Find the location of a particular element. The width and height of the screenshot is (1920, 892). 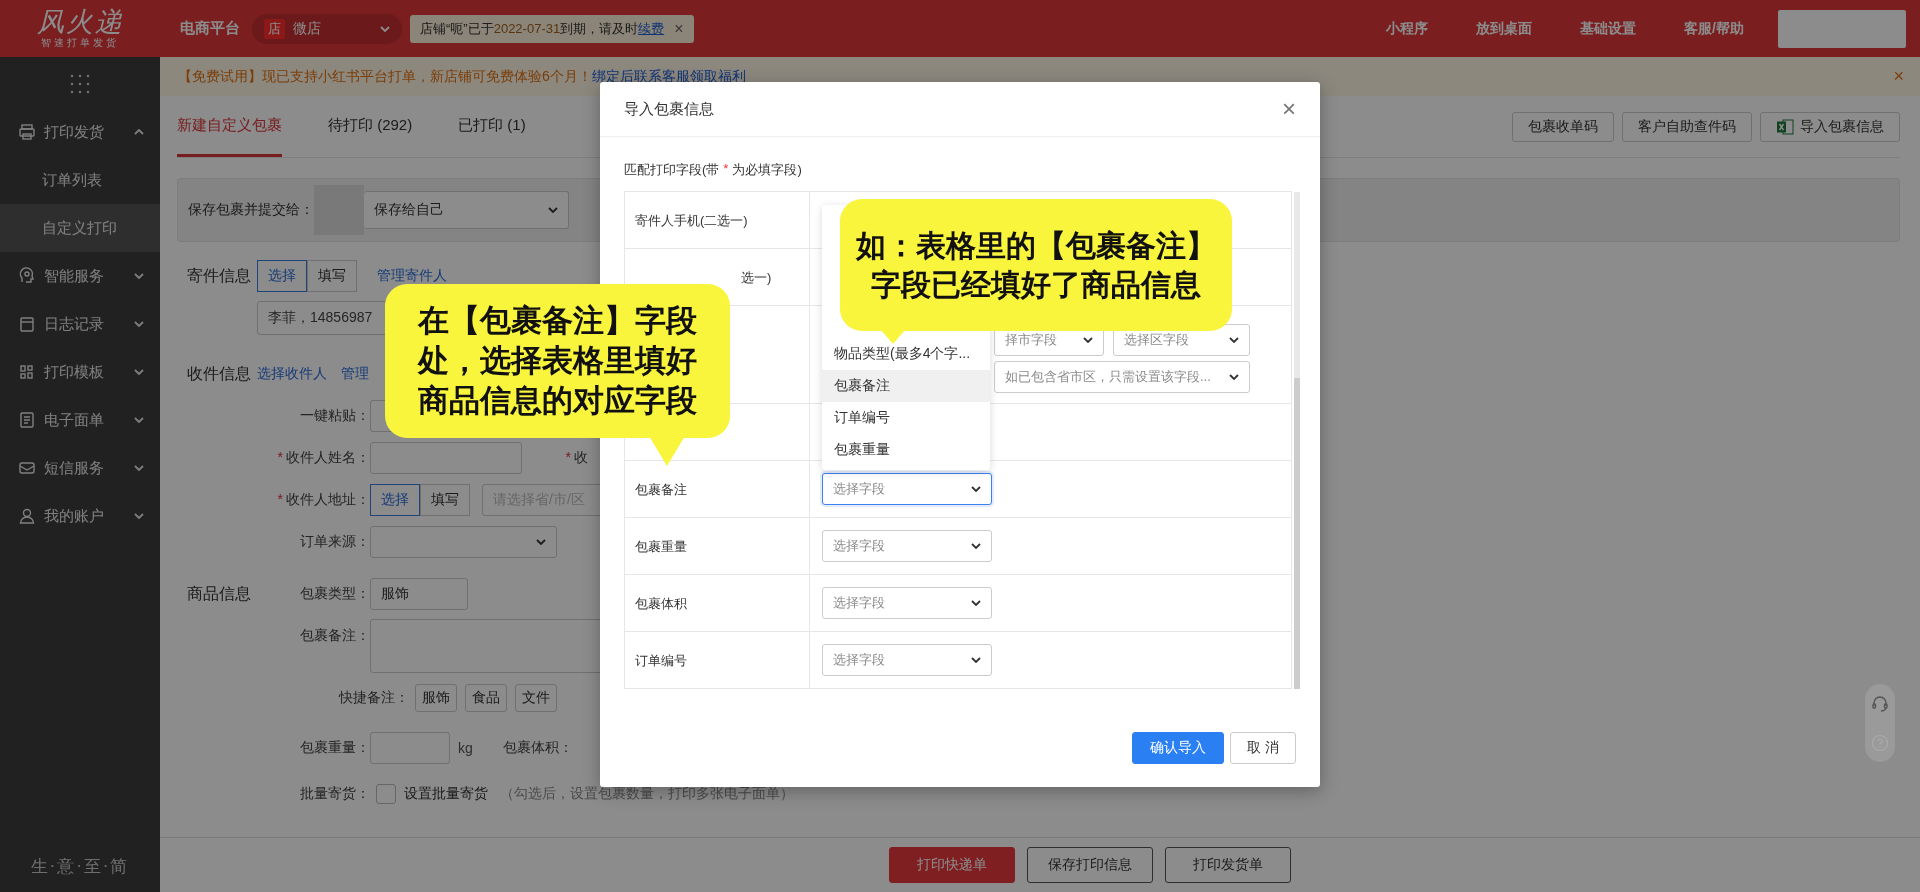

field-label: 快捷备注： is located at coordinates (373, 698).